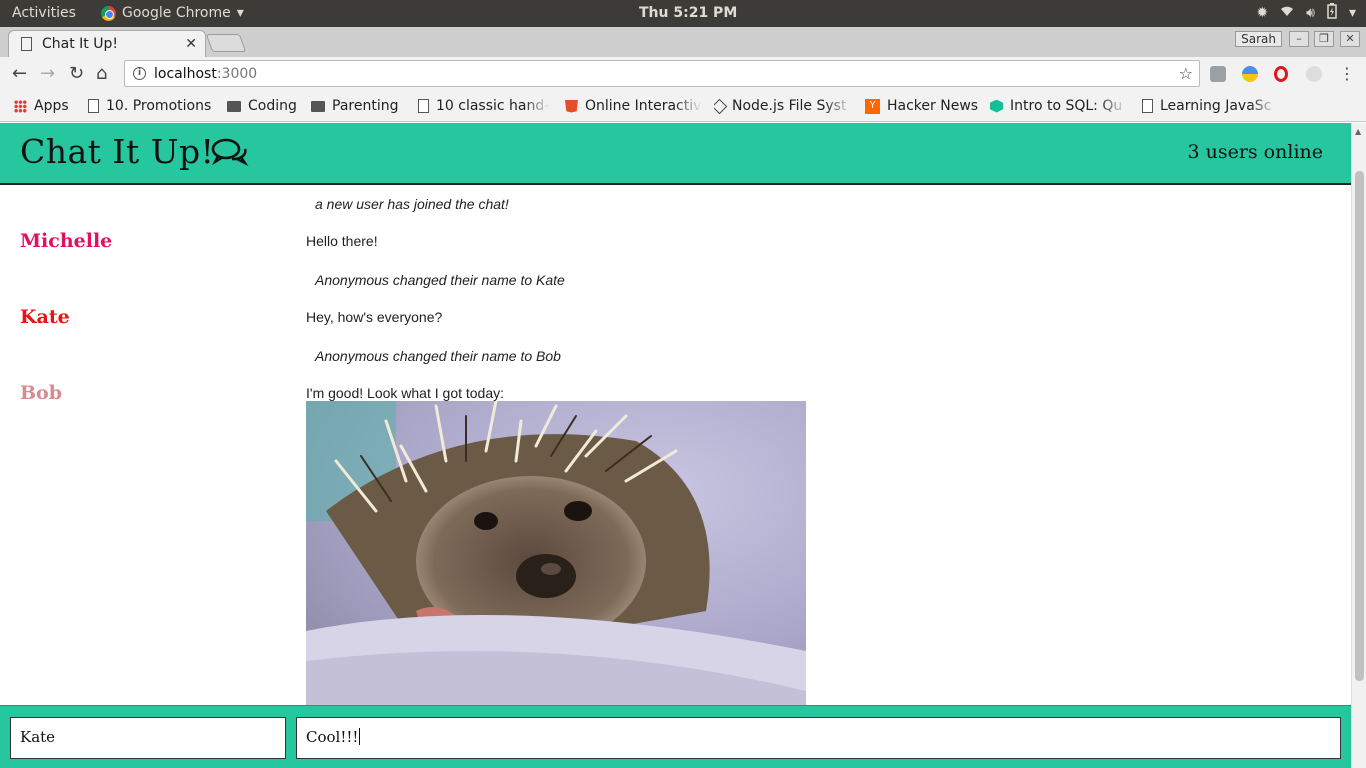 The height and width of the screenshot is (768, 1366). I want to click on chat-bubbles-icon, so click(230, 155).